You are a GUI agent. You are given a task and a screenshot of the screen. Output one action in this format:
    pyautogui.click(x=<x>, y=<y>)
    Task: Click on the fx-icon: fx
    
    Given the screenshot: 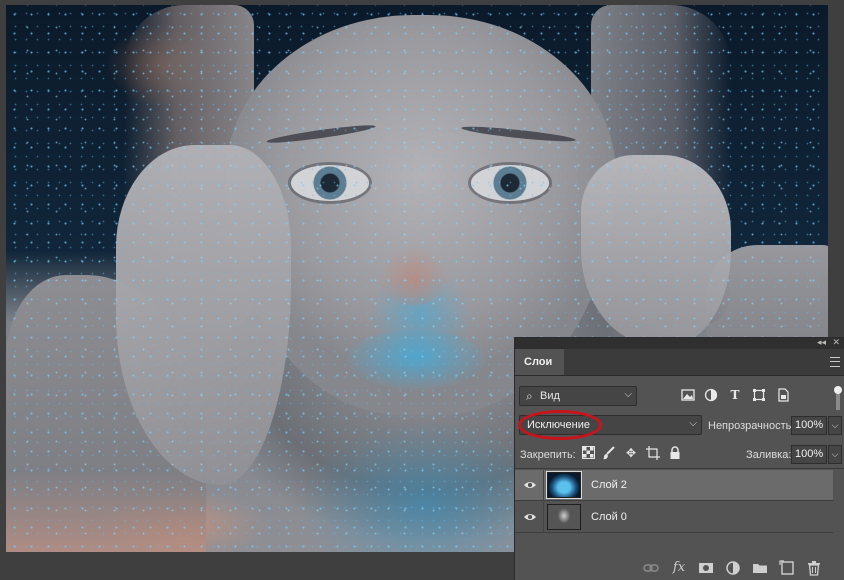 What is the action you would take?
    pyautogui.click(x=679, y=568)
    